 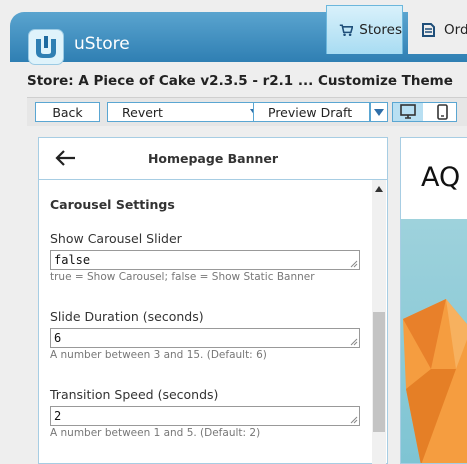 I want to click on transition-speed-input: 2, so click(x=205, y=416).